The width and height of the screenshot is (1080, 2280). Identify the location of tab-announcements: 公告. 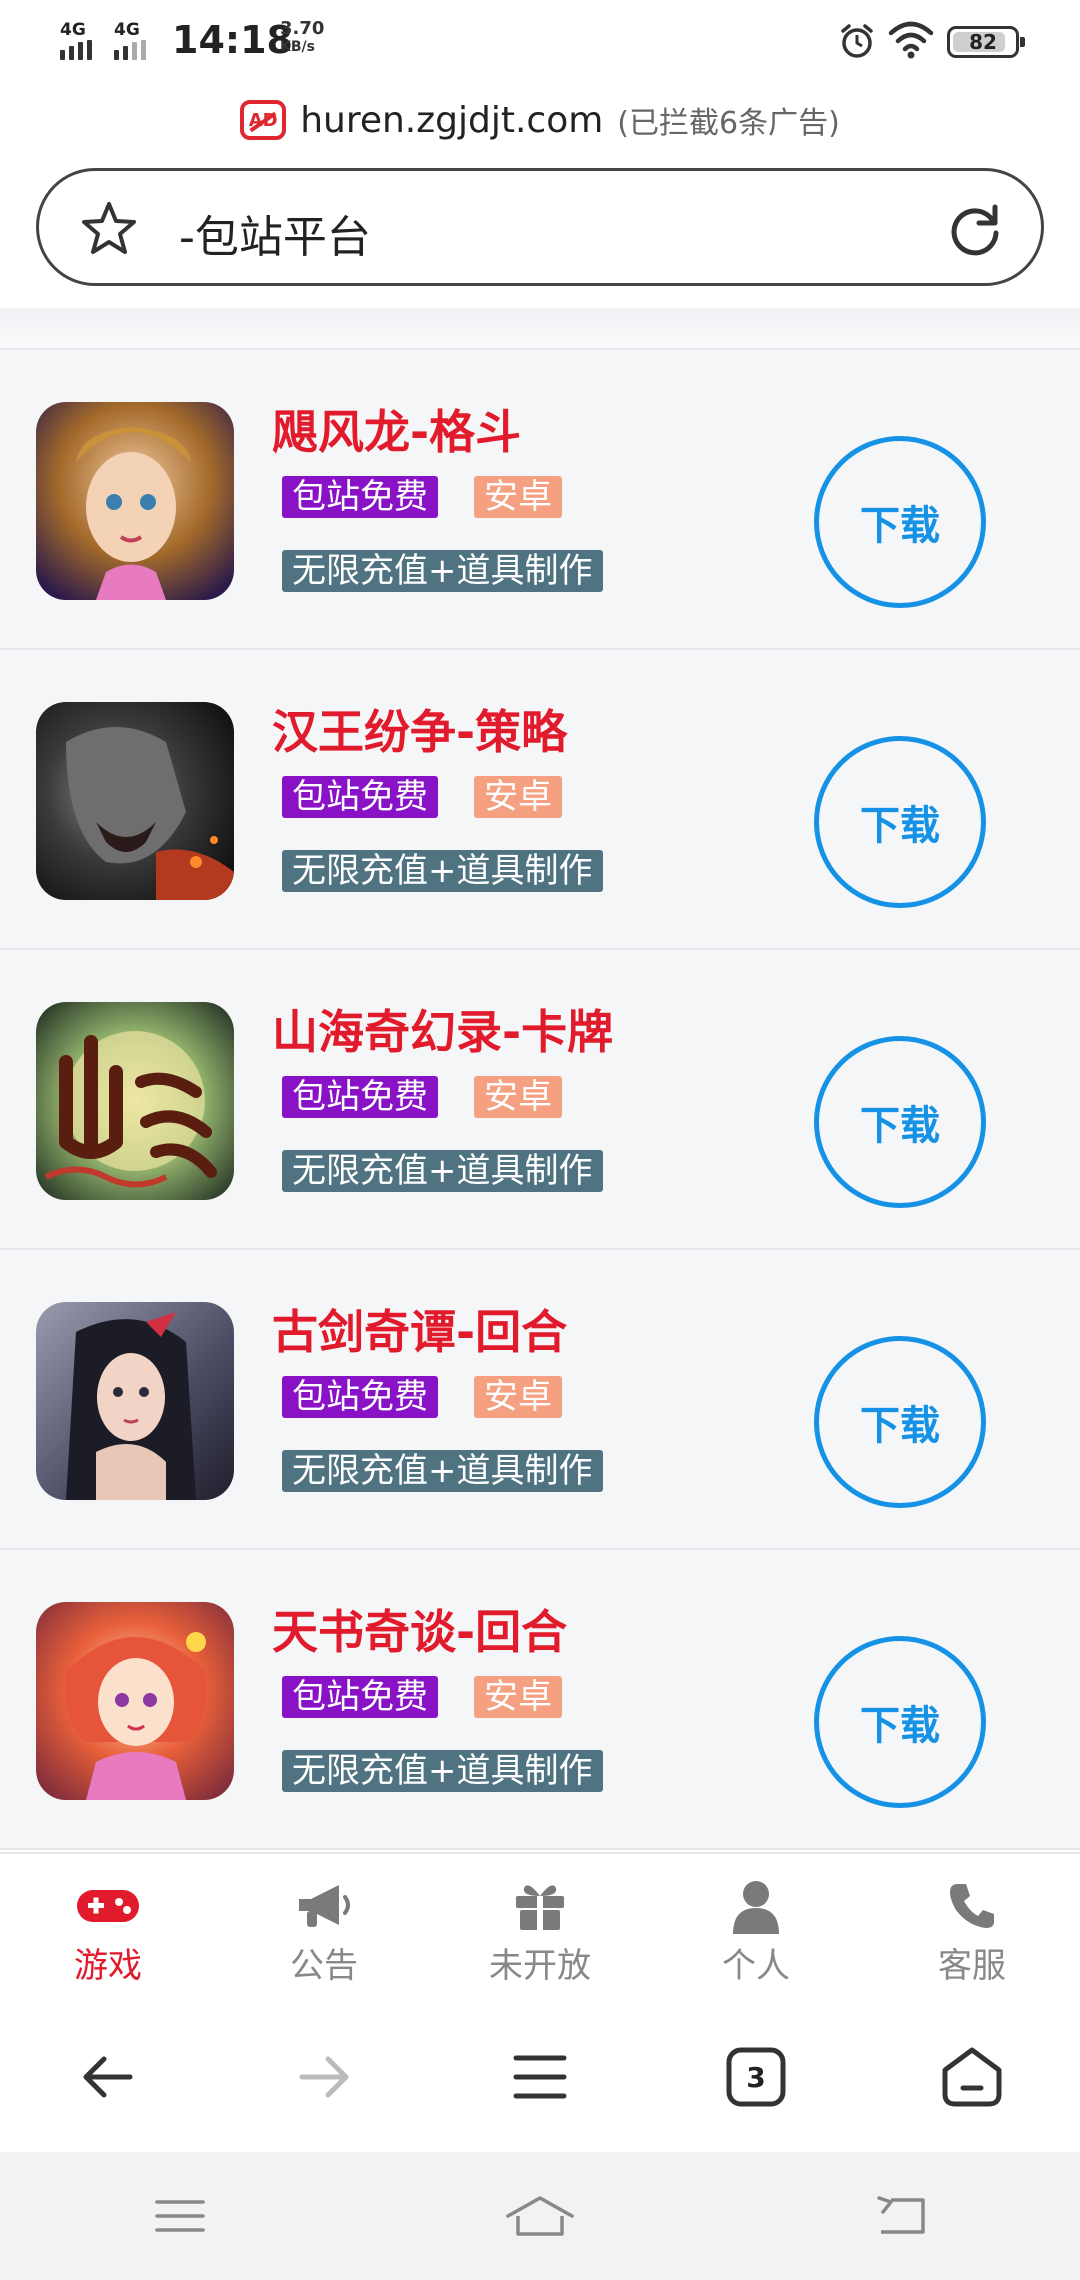
(324, 1928).